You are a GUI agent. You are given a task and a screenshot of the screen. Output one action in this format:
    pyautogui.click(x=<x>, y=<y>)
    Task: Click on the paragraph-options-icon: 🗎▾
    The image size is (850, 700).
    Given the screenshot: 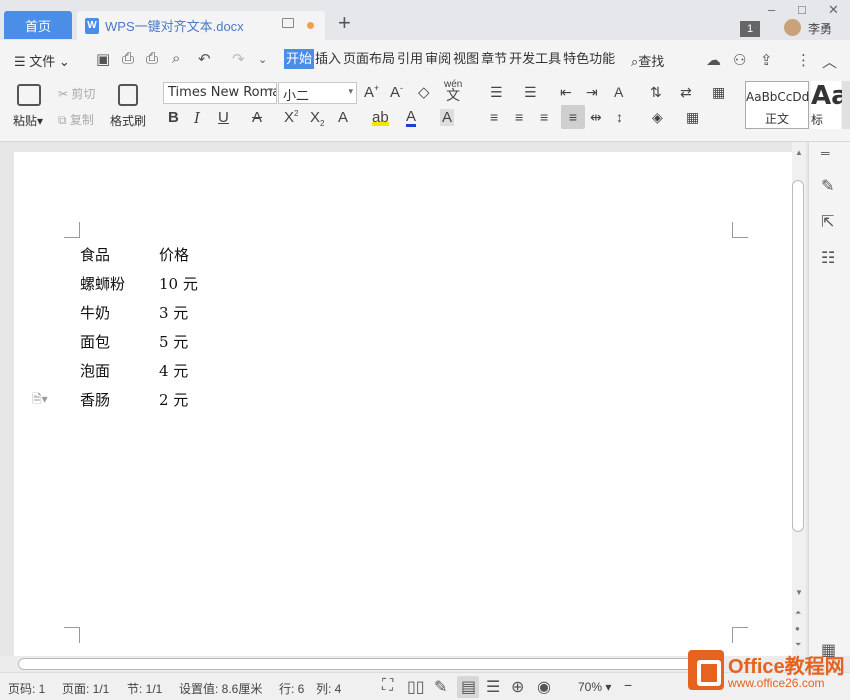 What is the action you would take?
    pyautogui.click(x=40, y=400)
    